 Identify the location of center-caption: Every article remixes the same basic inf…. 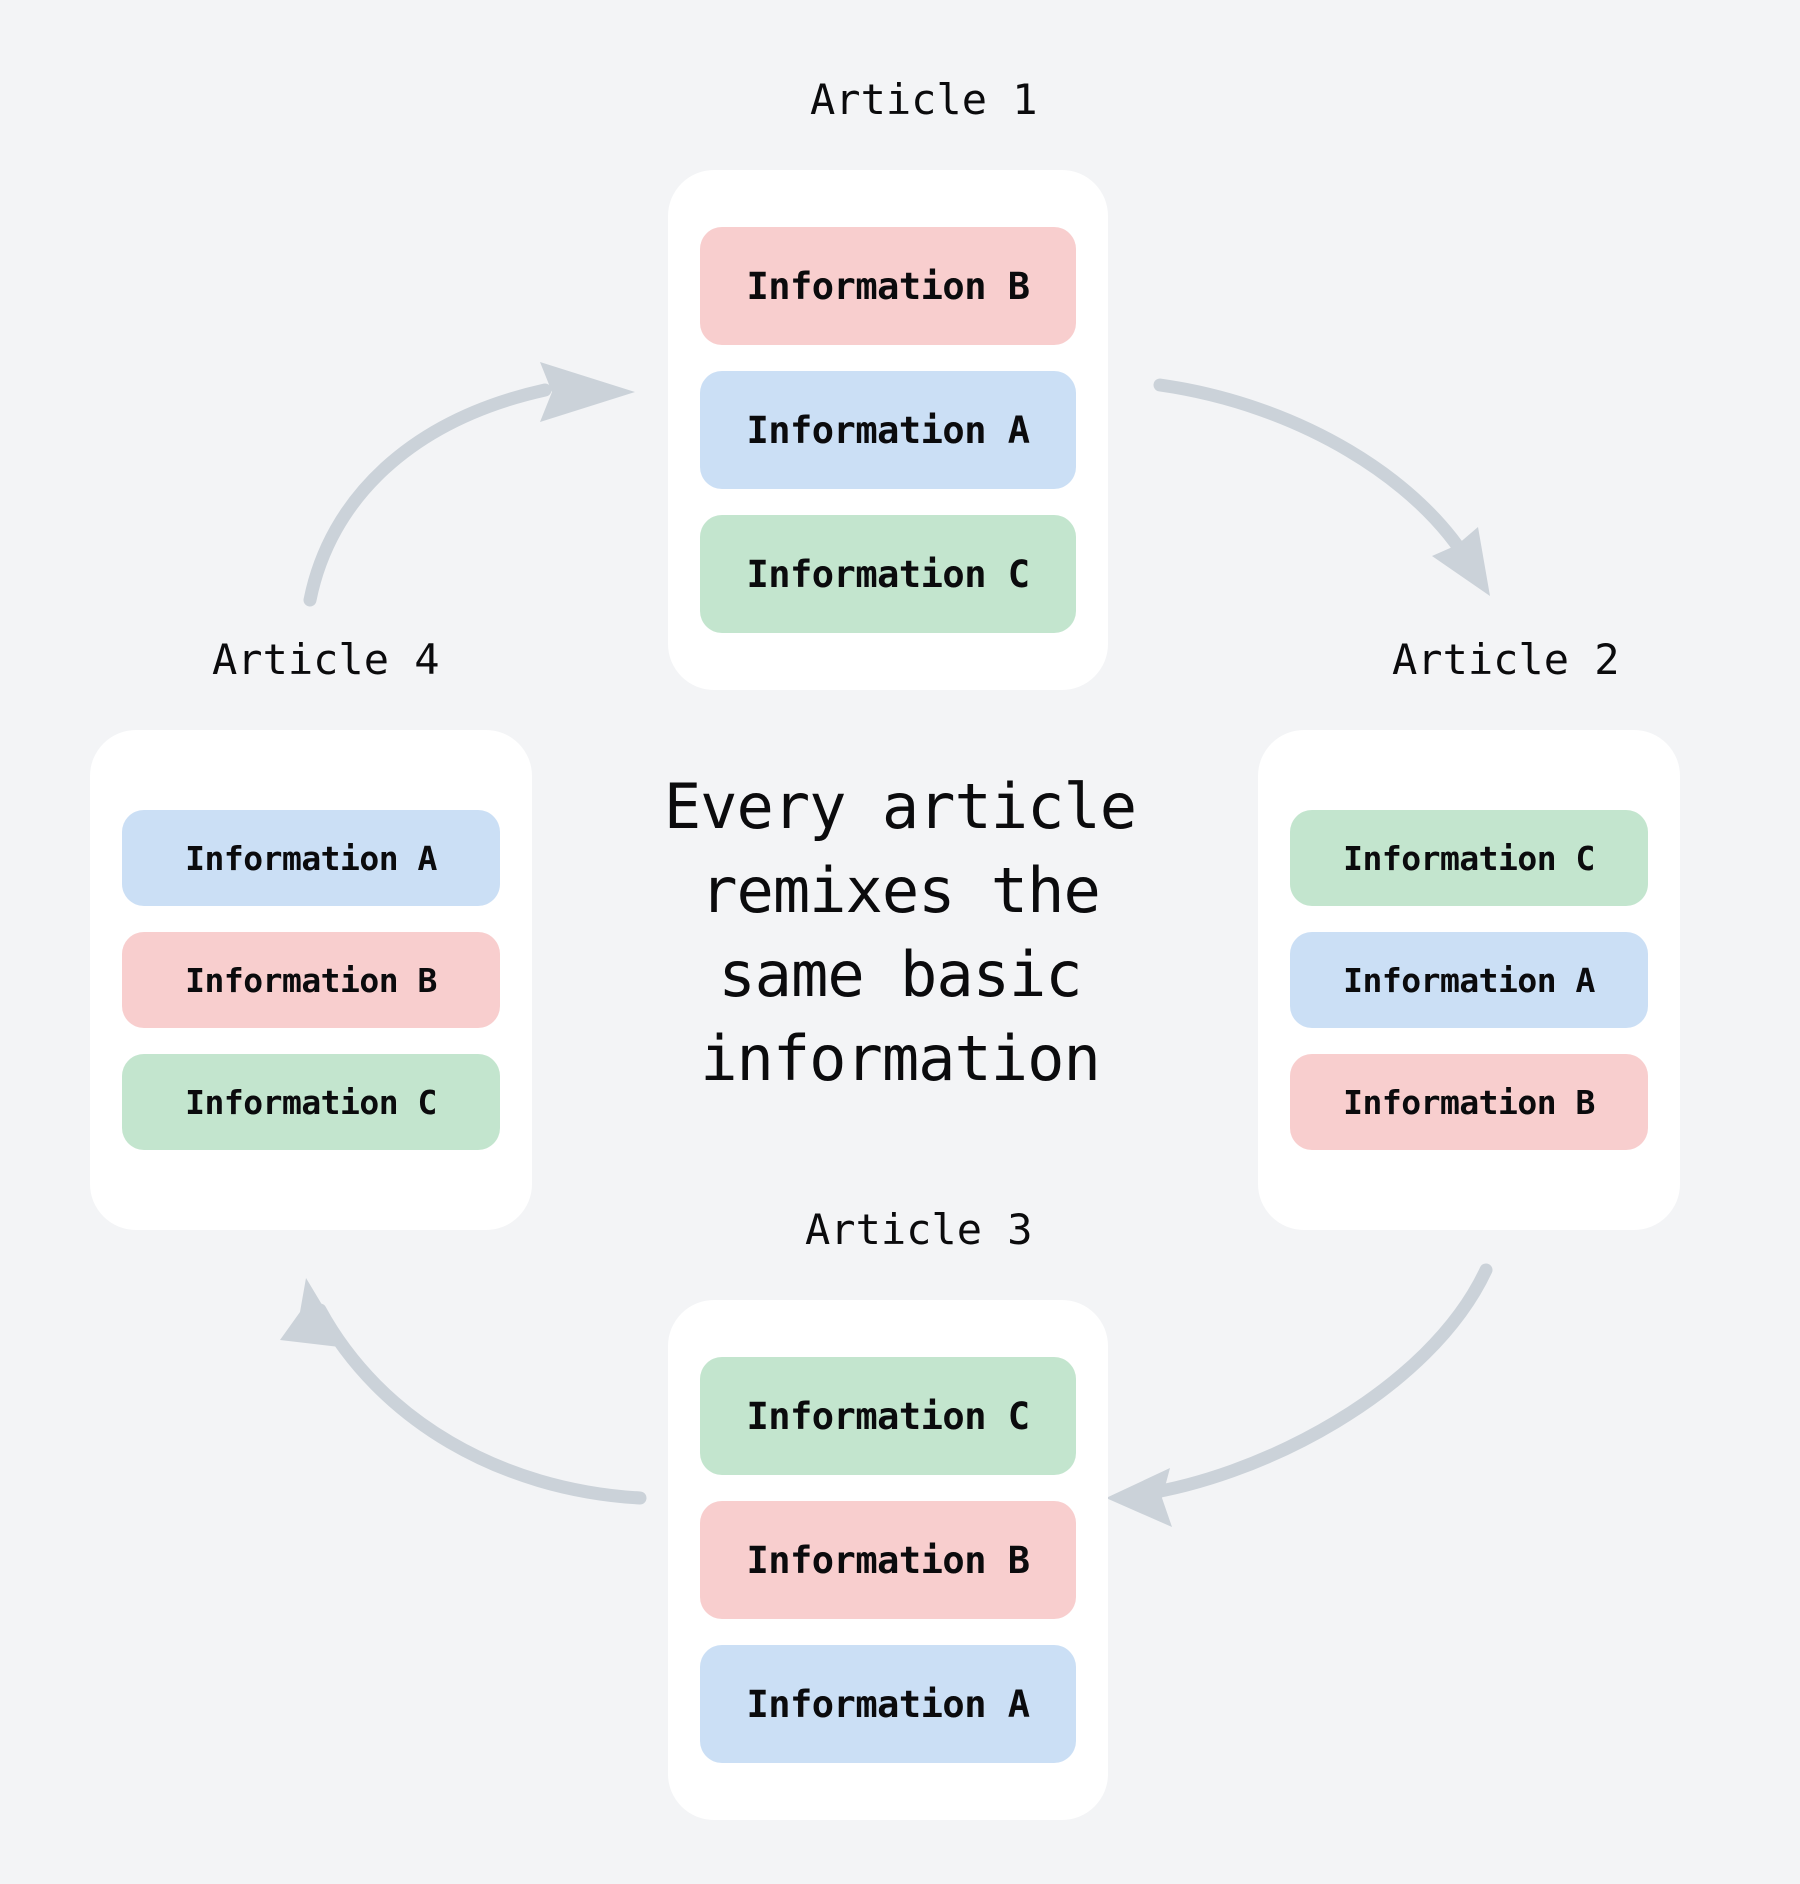
(900, 932).